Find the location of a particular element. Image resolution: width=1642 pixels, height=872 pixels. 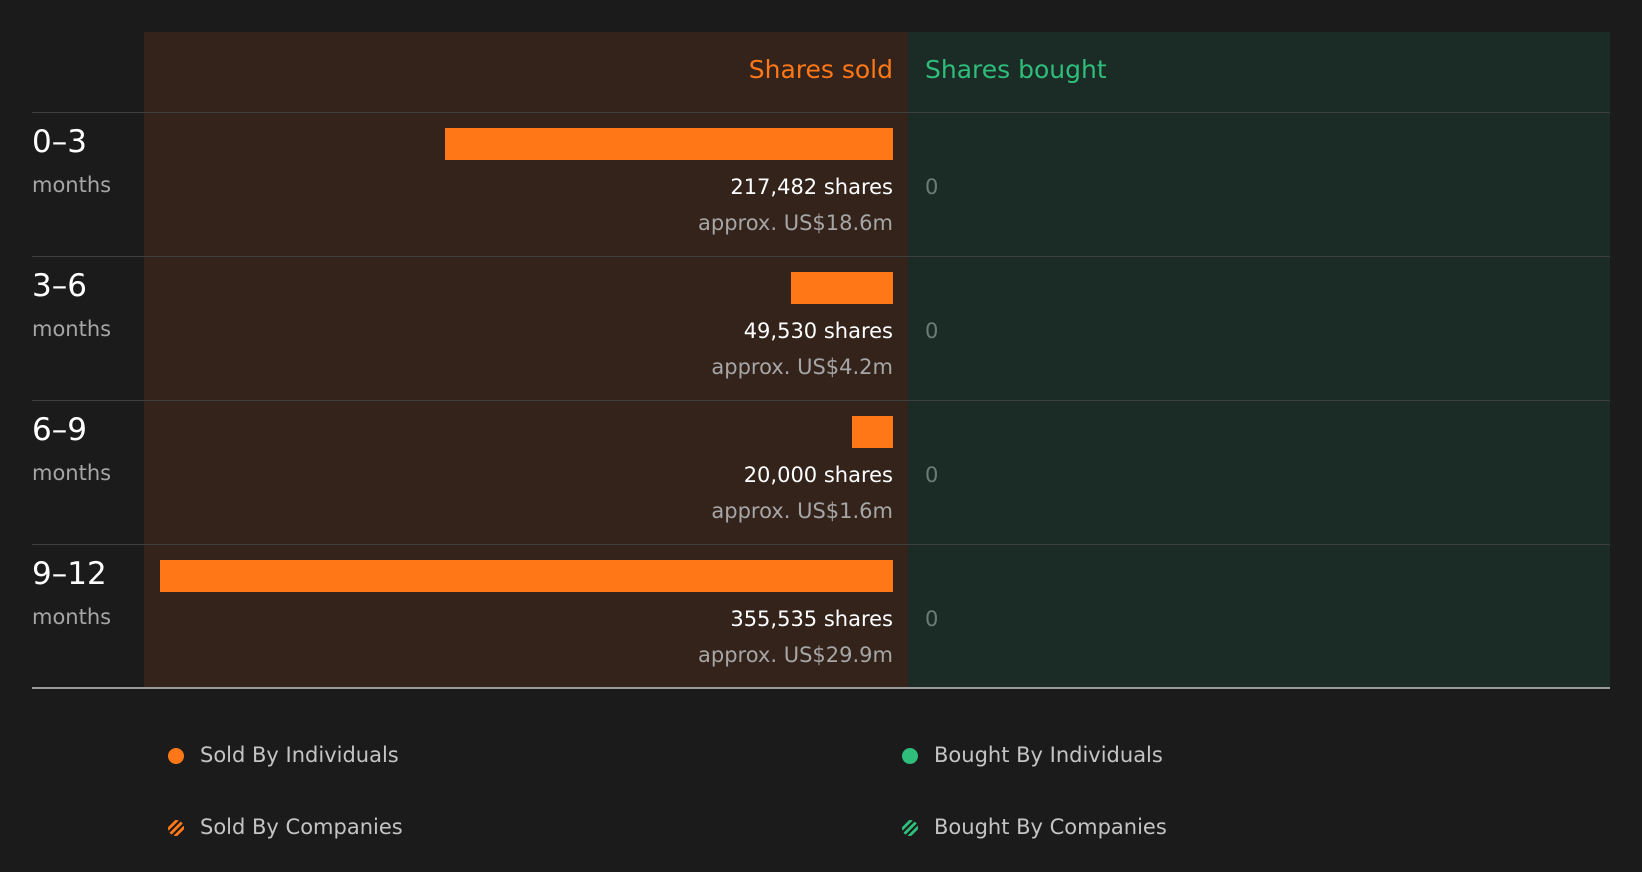

sold-value-label: approx. US$18.6m is located at coordinates (795, 223).